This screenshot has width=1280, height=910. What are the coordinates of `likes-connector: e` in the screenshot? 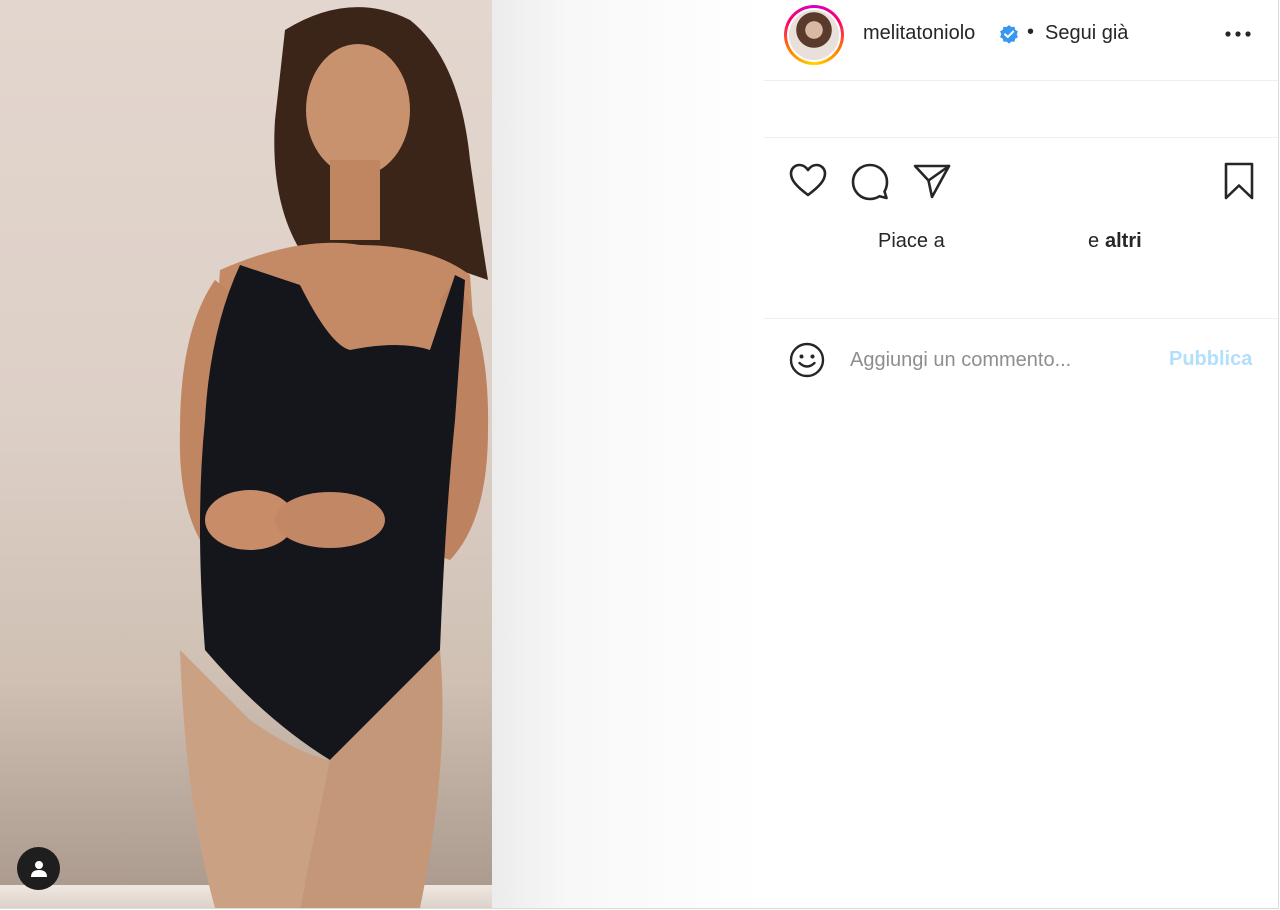 It's located at (1094, 241).